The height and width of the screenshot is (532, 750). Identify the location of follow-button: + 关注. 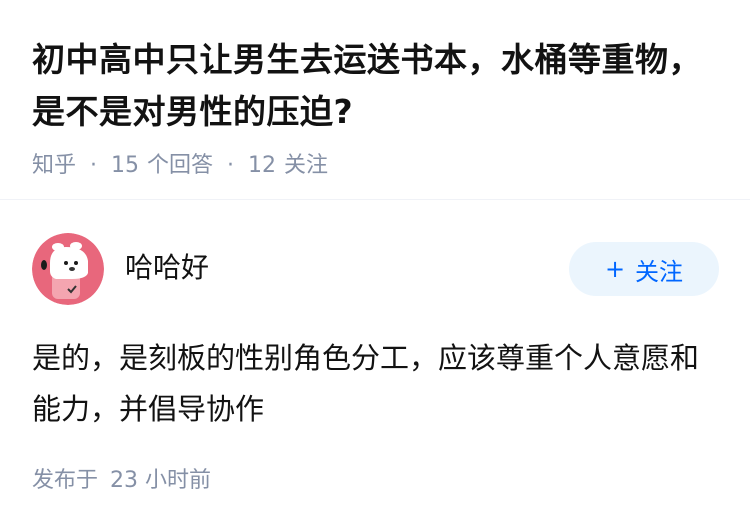
(644, 269).